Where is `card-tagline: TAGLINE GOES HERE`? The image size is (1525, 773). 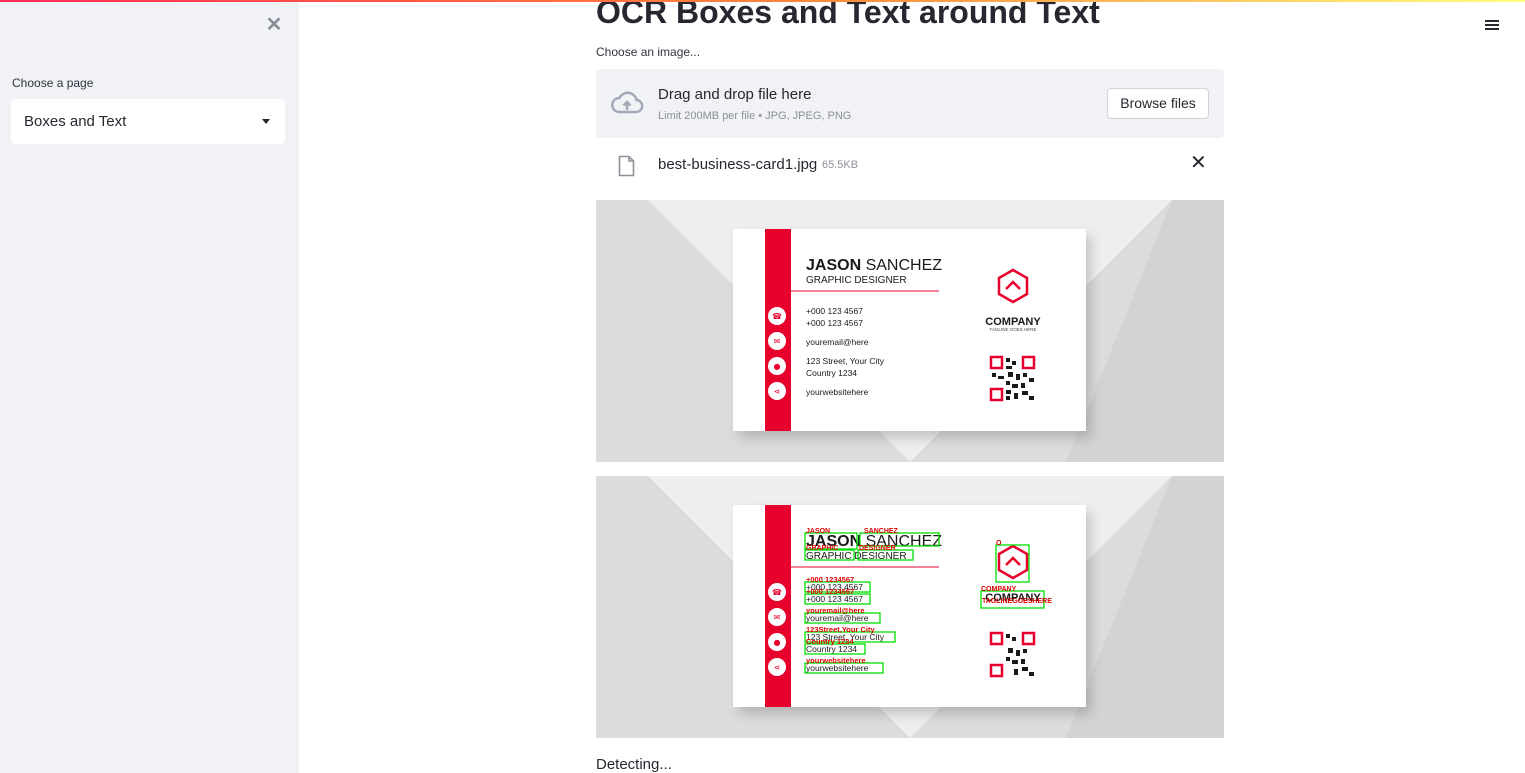
card-tagline: TAGLINE GOES HERE is located at coordinates (1013, 329).